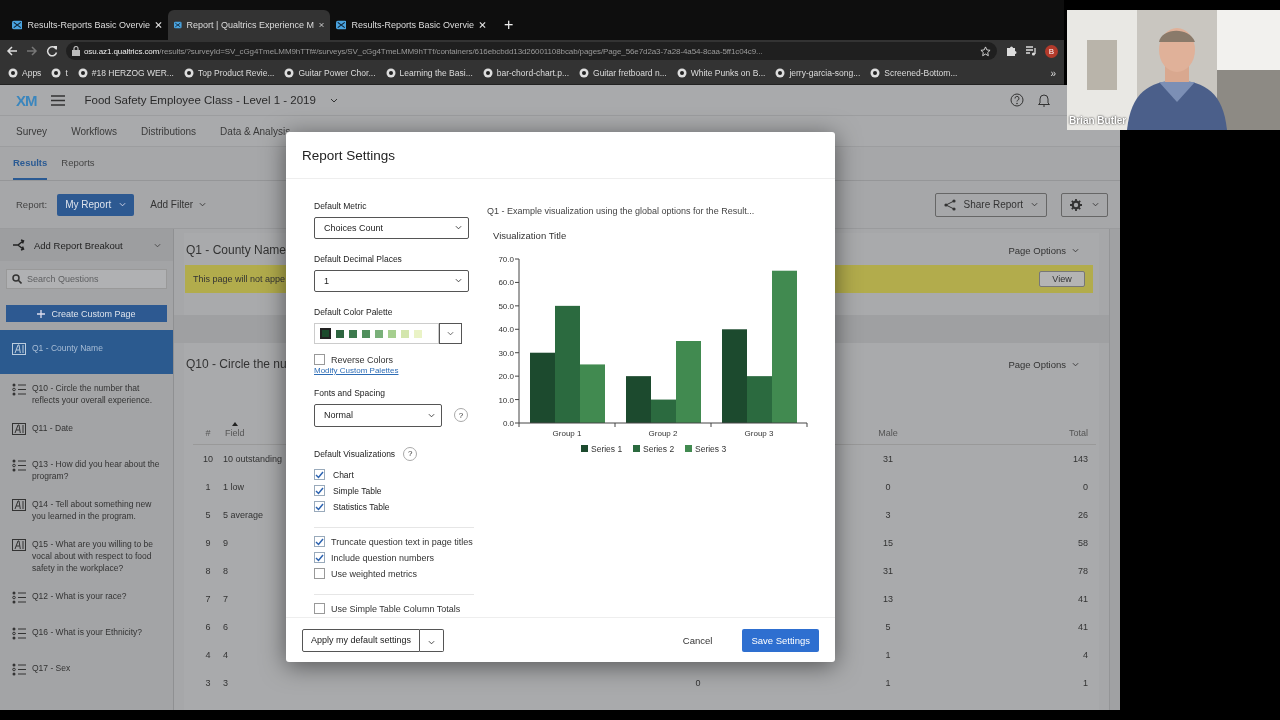 The width and height of the screenshot is (1280, 720). What do you see at coordinates (78, 163) in the screenshot?
I see `subtab: Reports` at bounding box center [78, 163].